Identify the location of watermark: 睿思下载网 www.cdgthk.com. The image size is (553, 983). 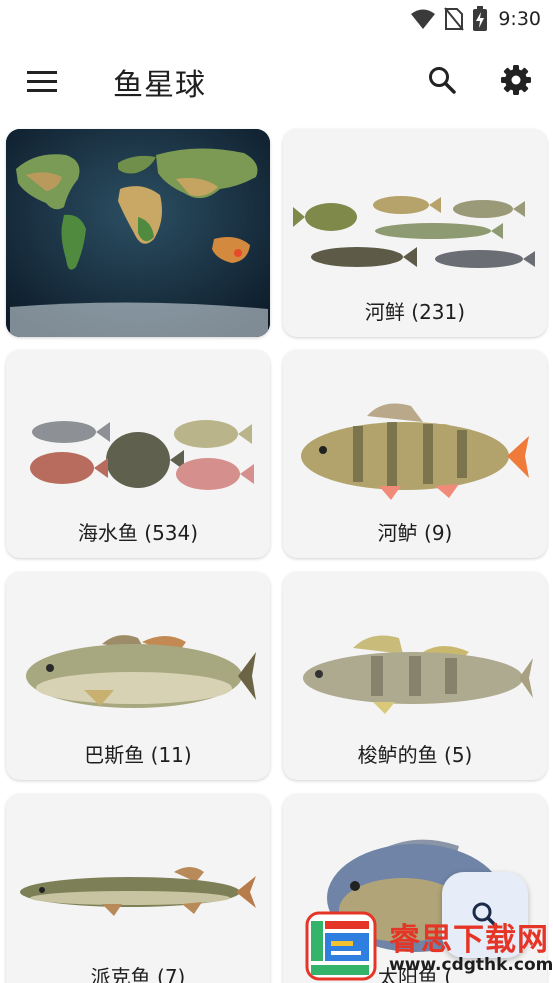
(429, 945).